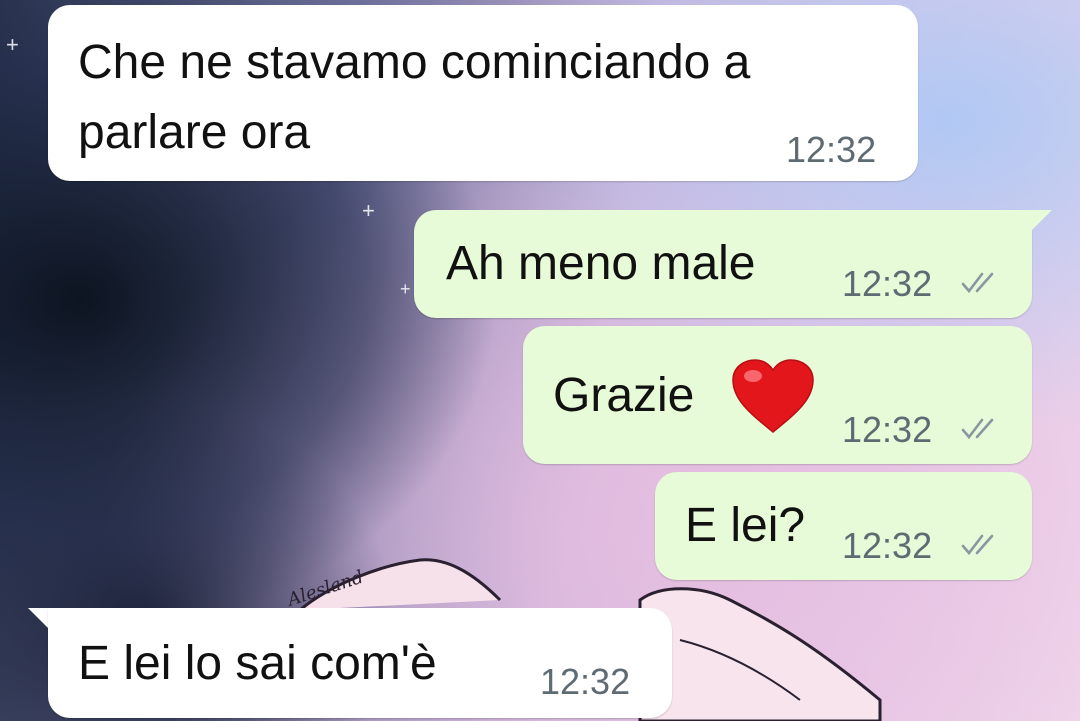  Describe the element at coordinates (624, 395) in the screenshot. I see `message-text: Grazie` at that location.